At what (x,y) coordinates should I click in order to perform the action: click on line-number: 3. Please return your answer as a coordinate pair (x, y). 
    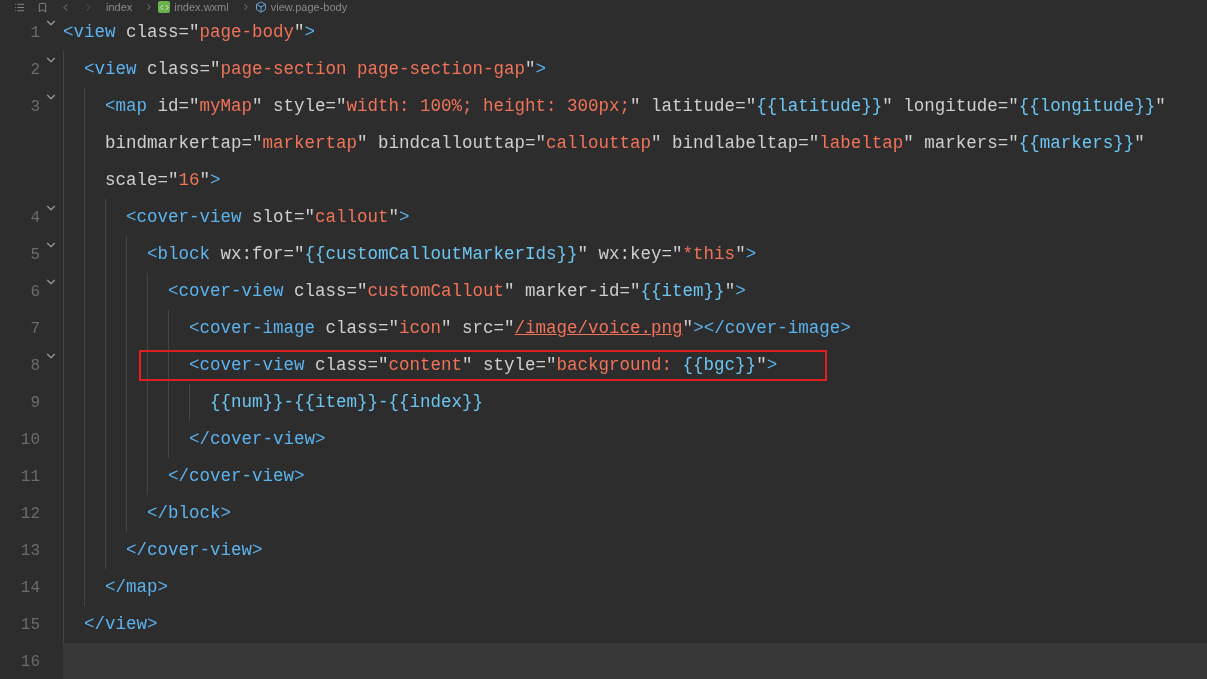
    Looking at the image, I should click on (35, 106).